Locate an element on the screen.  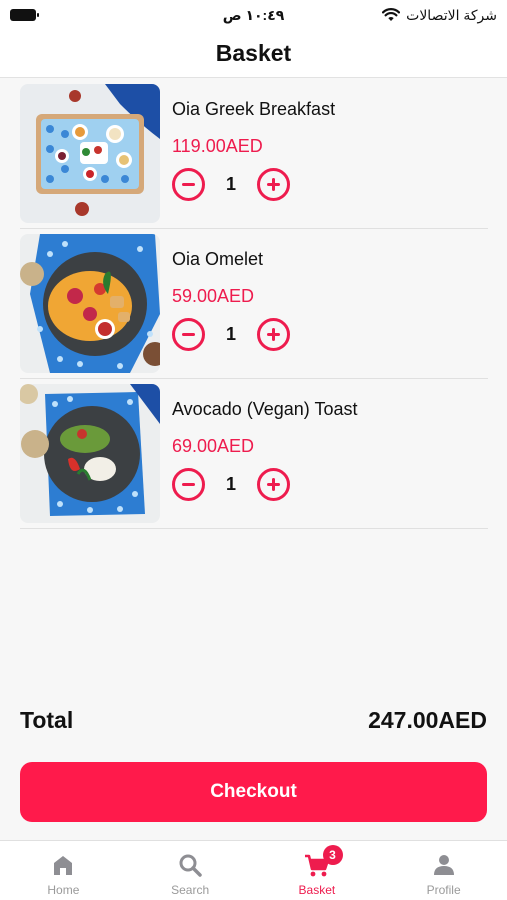
item-name: Avocado (Vegan) Toast is located at coordinates (265, 409).